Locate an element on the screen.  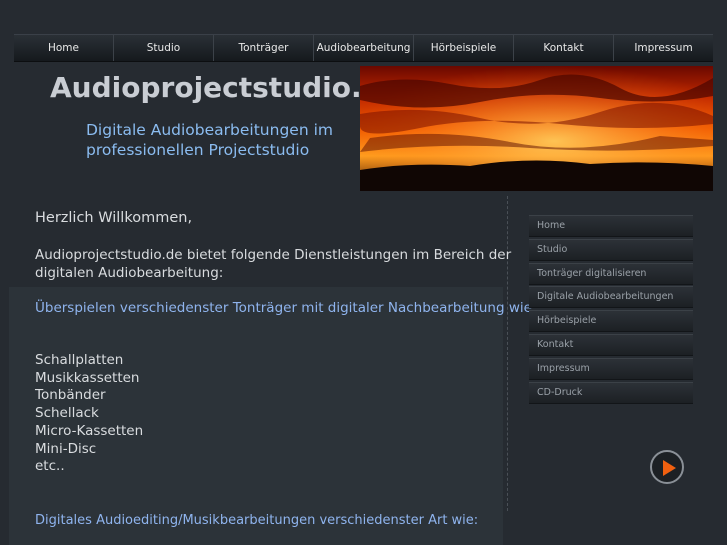
play-button is located at coordinates (667, 467).